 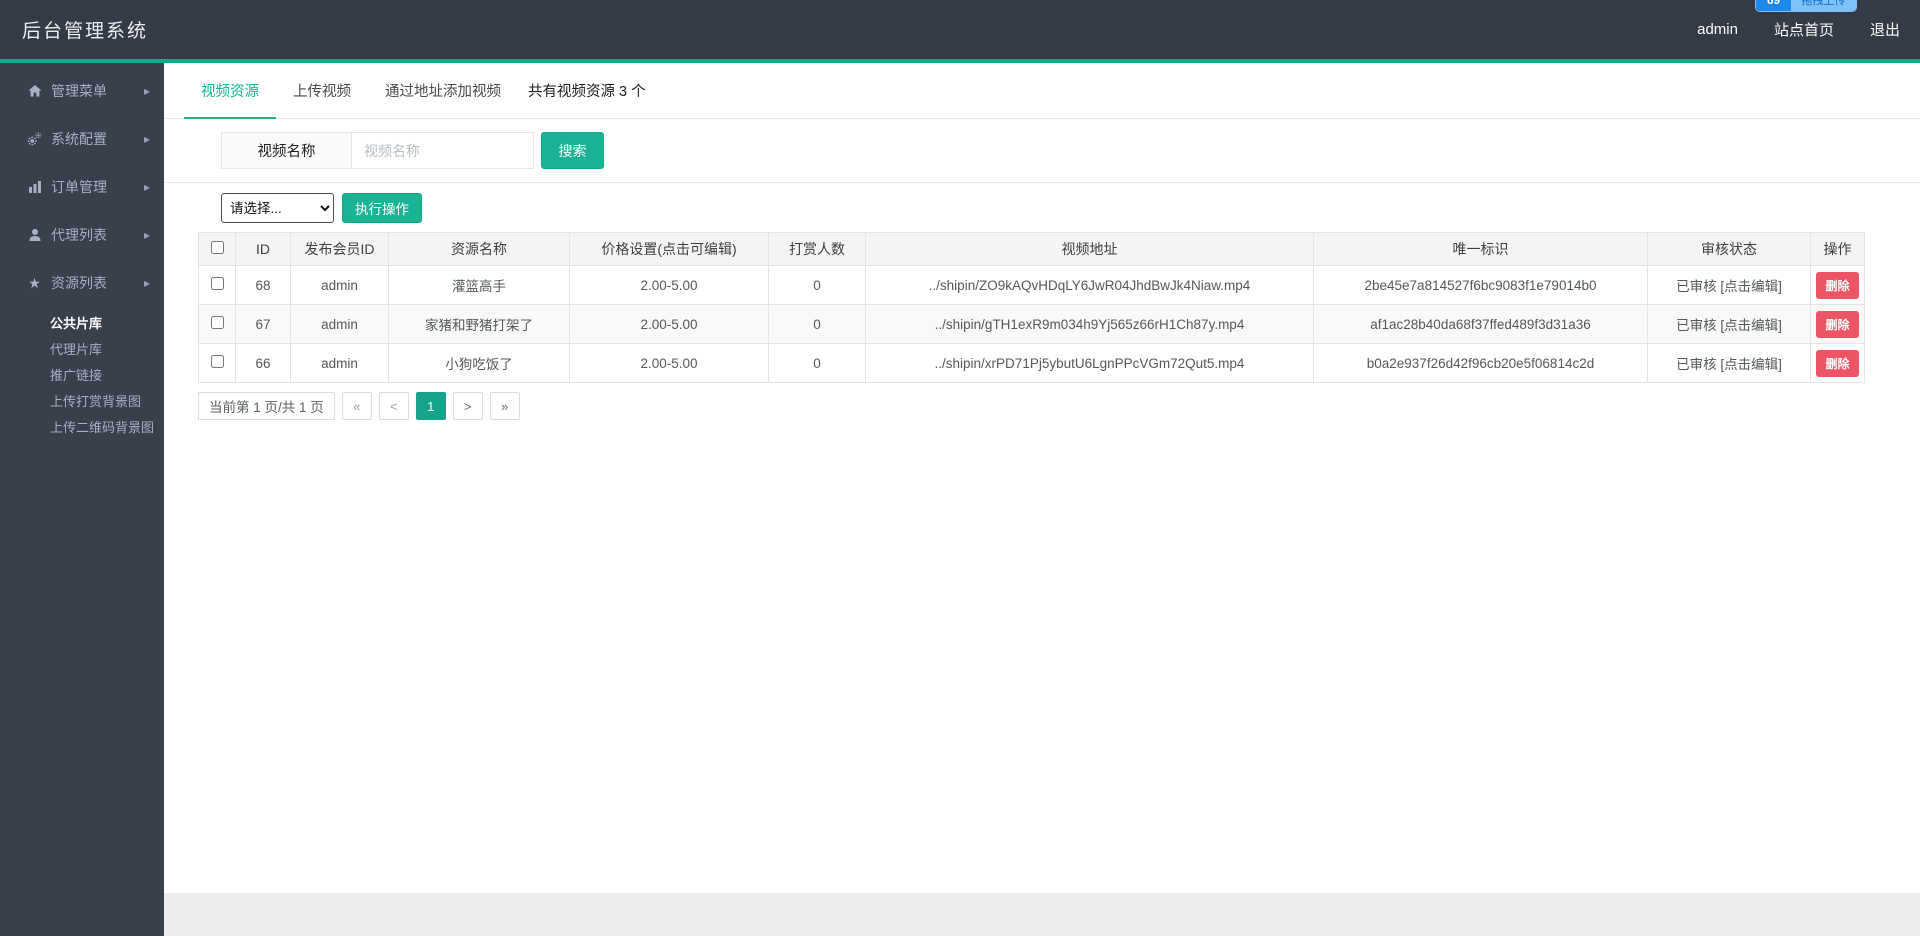 I want to click on sidebar-subitem-promo-link: 推广链接, so click(x=82, y=376).